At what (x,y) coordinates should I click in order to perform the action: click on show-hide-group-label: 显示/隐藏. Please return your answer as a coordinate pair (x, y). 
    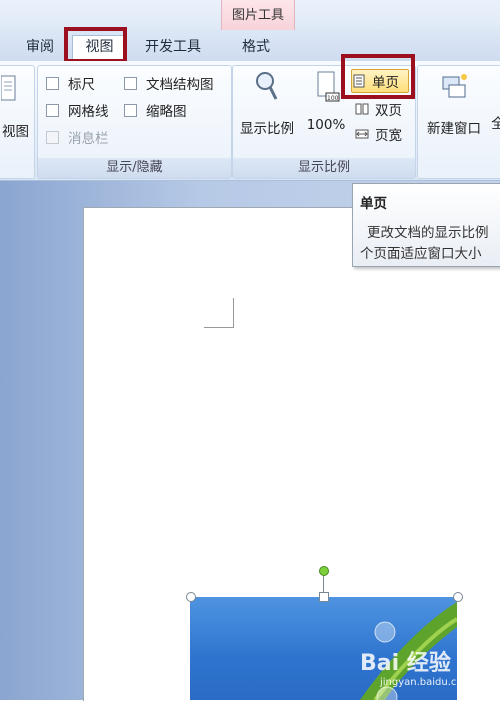
    Looking at the image, I should click on (134, 168).